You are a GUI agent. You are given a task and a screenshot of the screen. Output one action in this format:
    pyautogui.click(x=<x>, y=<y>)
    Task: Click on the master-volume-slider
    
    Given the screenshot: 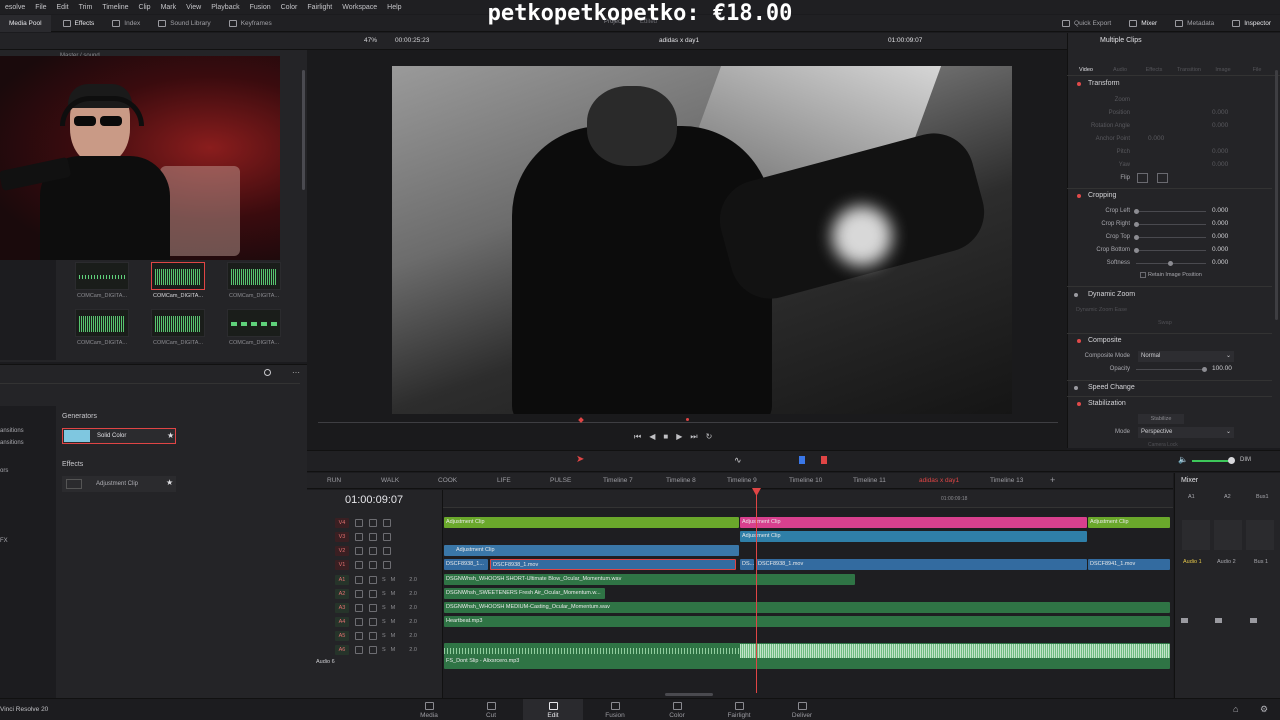 What is the action you would take?
    pyautogui.click(x=1212, y=461)
    